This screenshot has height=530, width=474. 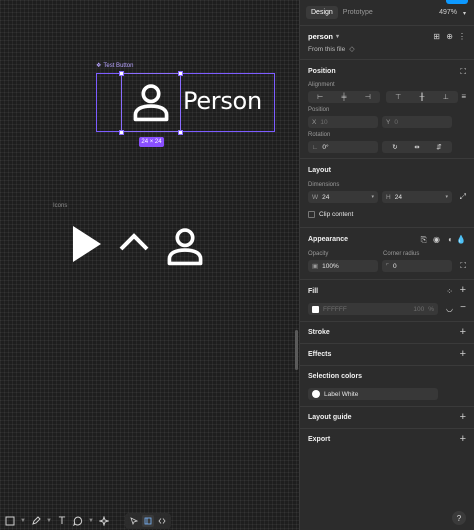 I want to click on fill-row: FFFFFF 100 %, so click(x=373, y=309).